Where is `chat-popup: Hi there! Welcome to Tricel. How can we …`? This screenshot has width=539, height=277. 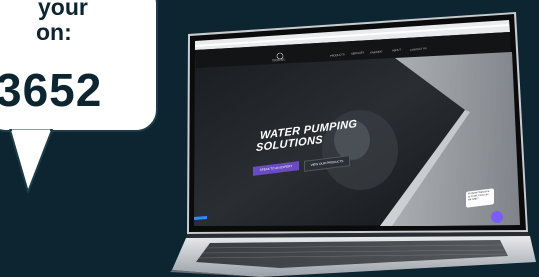 chat-popup: Hi there! Welcome to Tricel. How can we … is located at coordinates (480, 198).